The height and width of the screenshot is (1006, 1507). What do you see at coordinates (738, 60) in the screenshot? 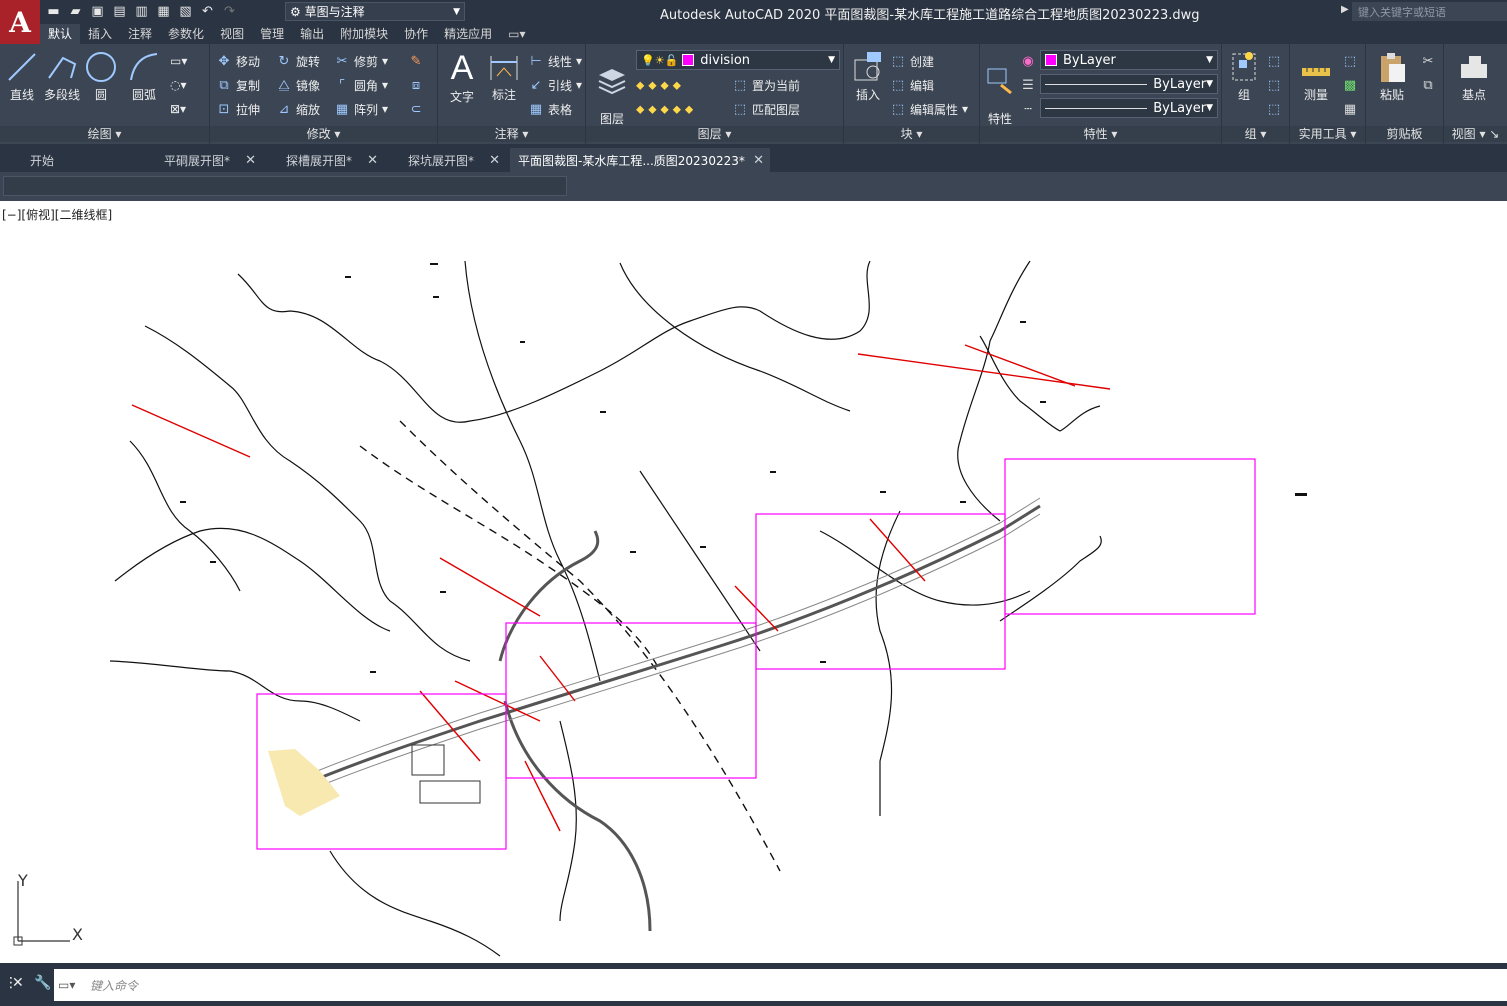
I see `layer-dropdown: 💡☀🔓 division ▼` at bounding box center [738, 60].